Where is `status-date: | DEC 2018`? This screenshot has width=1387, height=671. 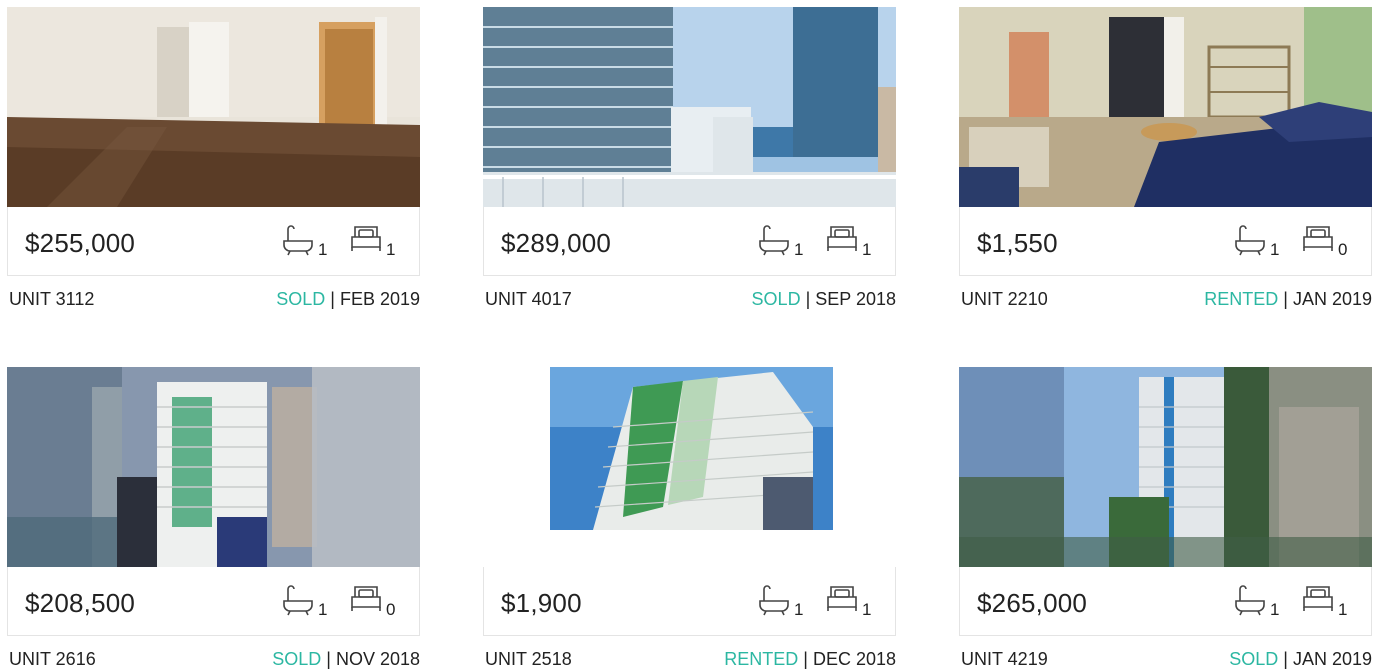
status-date: | DEC 2018 is located at coordinates (847, 659).